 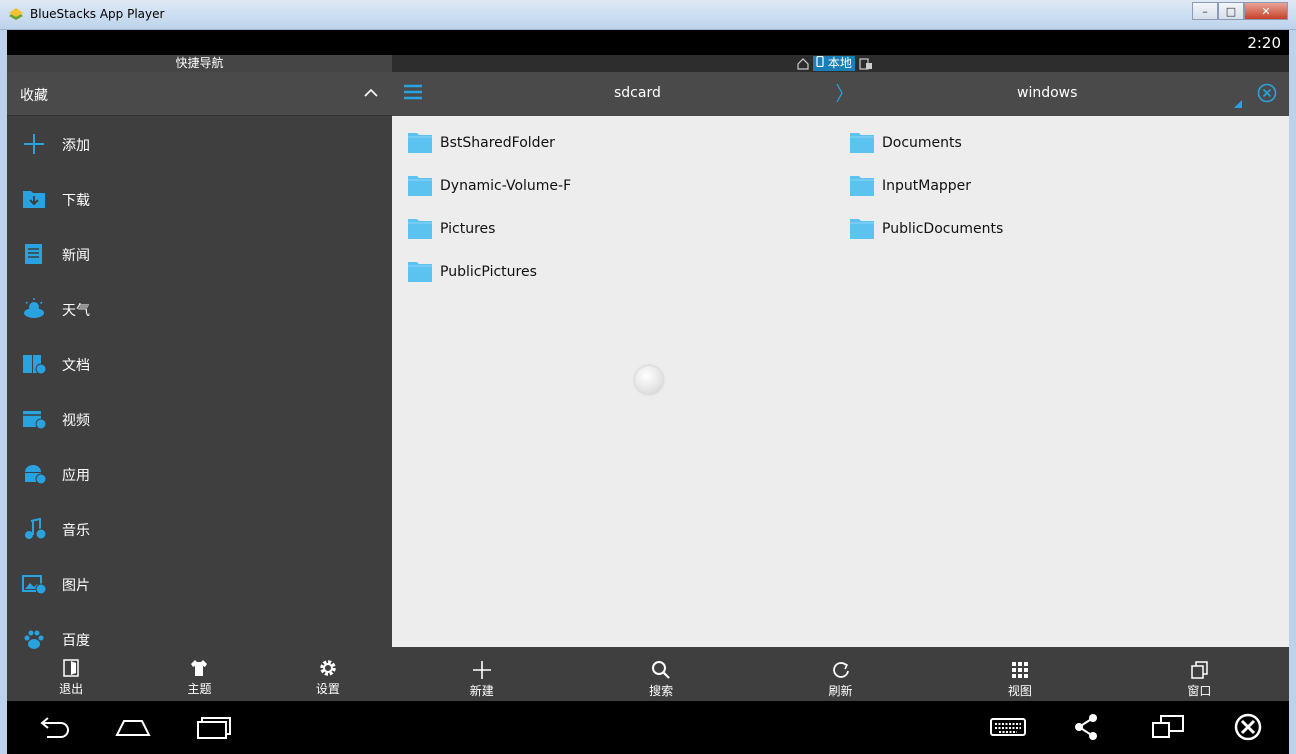 I want to click on windows-button: 窗口, so click(x=1199, y=674).